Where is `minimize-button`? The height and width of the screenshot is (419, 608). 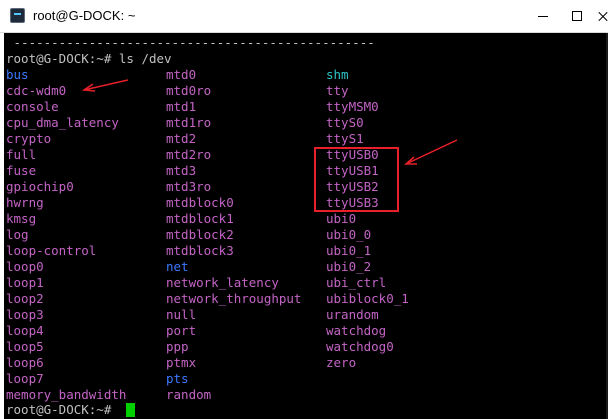
minimize-button is located at coordinates (543, 16).